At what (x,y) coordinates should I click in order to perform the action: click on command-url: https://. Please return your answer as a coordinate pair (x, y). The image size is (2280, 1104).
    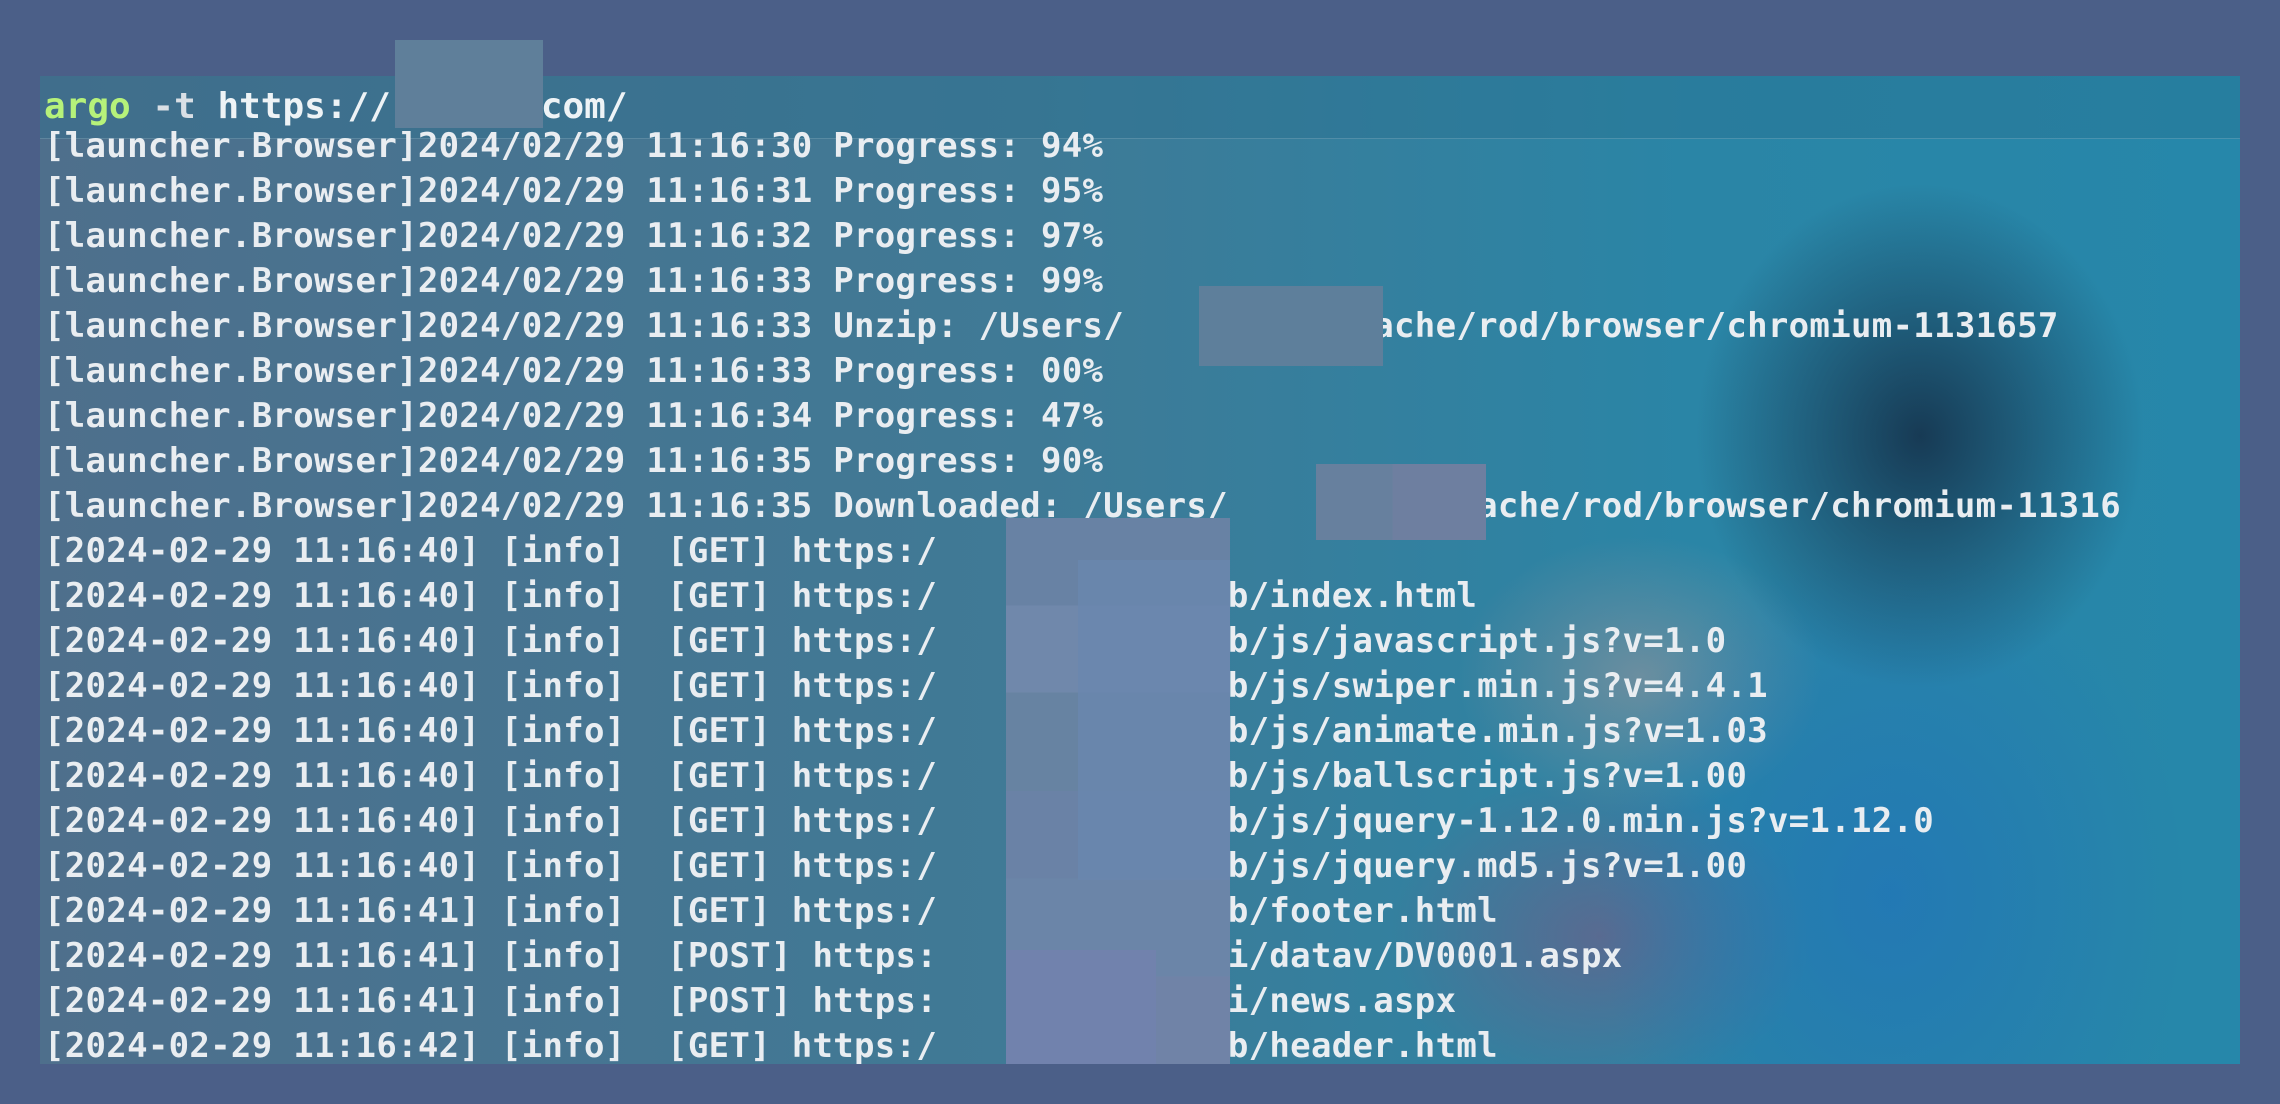
    Looking at the image, I should click on (304, 106).